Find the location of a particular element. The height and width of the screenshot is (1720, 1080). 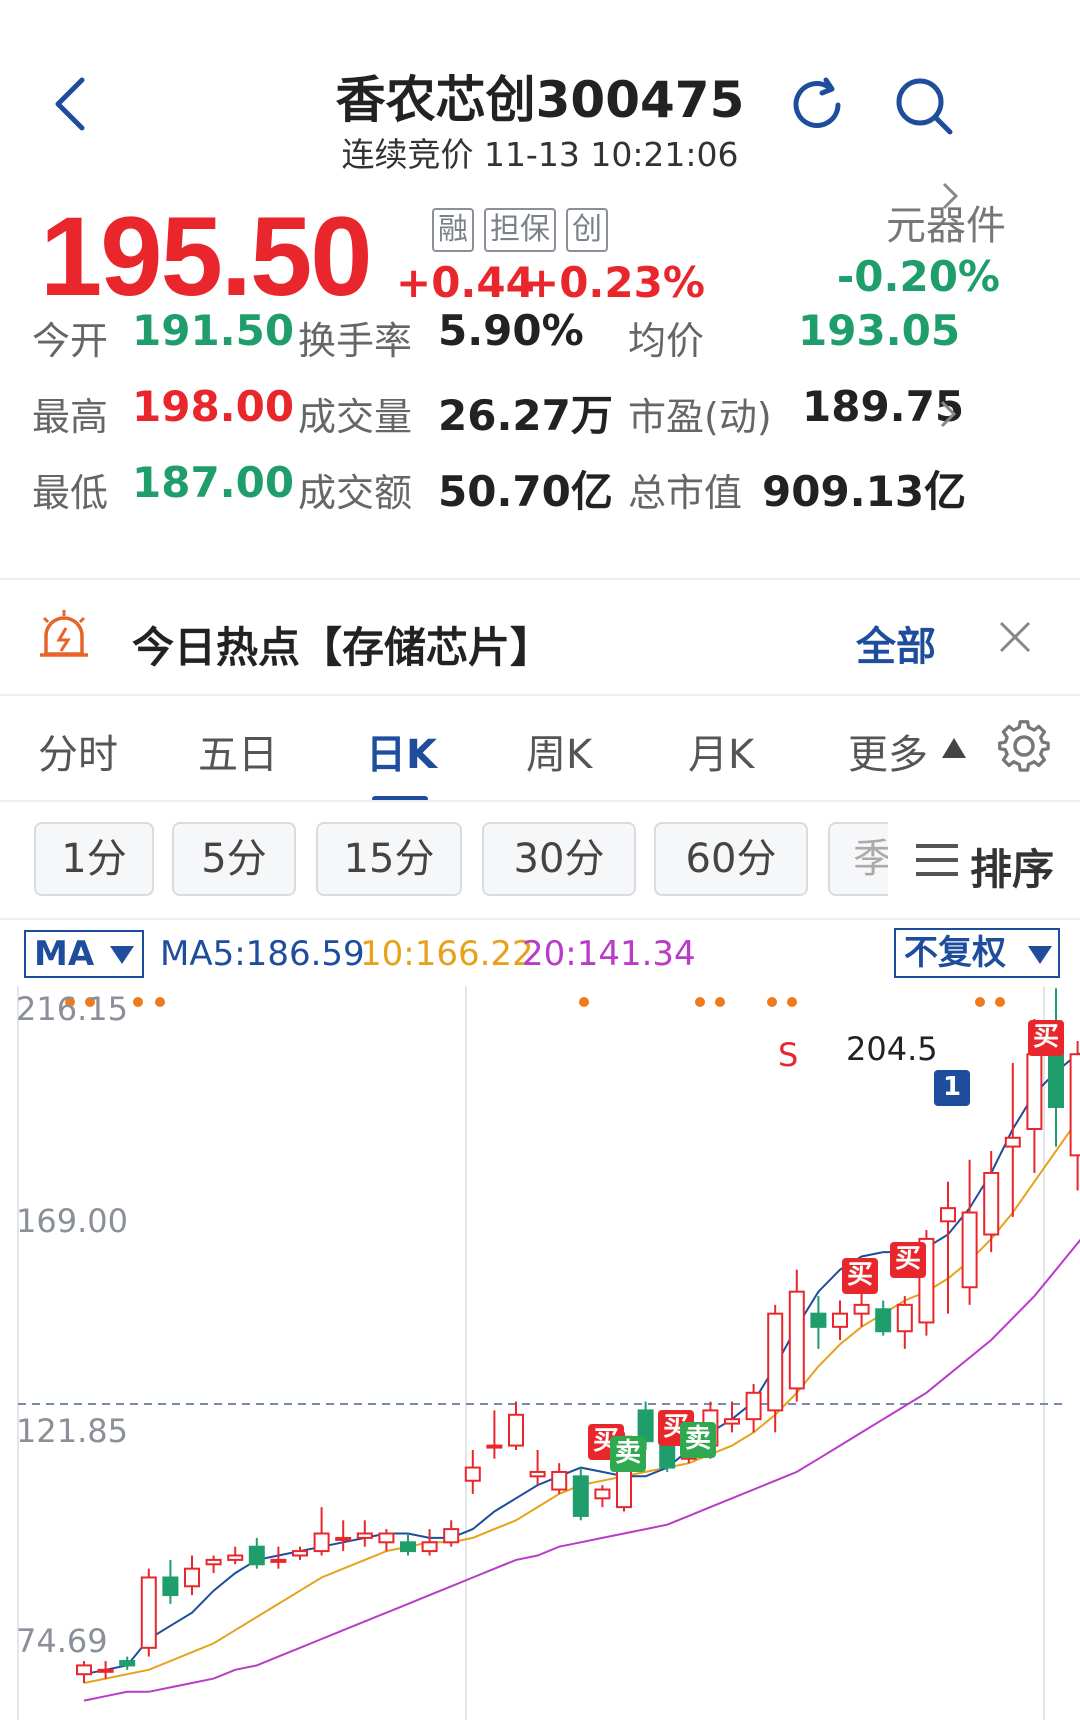

gear-icon is located at coordinates (1024, 746).